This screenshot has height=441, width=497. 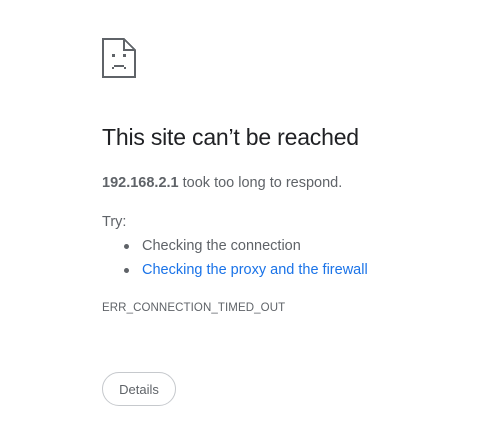 I want to click on summary-message: took too long to respond., so click(x=260, y=183).